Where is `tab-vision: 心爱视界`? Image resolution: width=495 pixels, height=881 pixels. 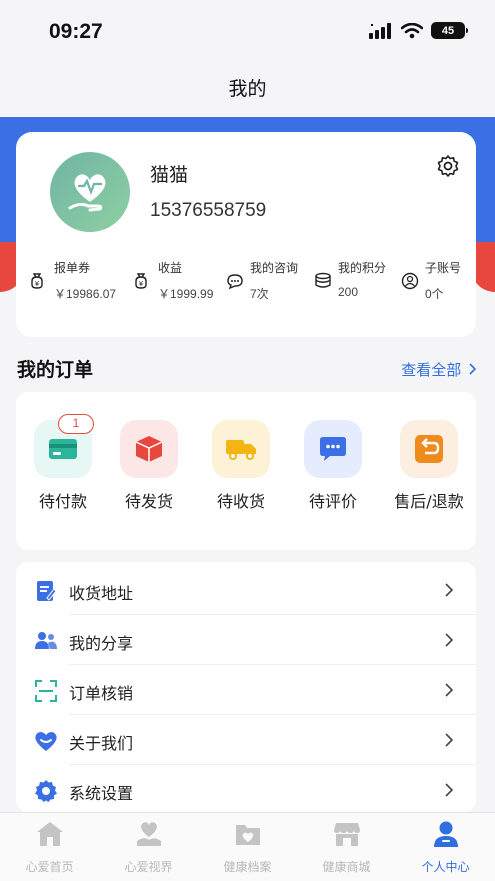
tab-vision: 心爱视界 is located at coordinates (148, 847).